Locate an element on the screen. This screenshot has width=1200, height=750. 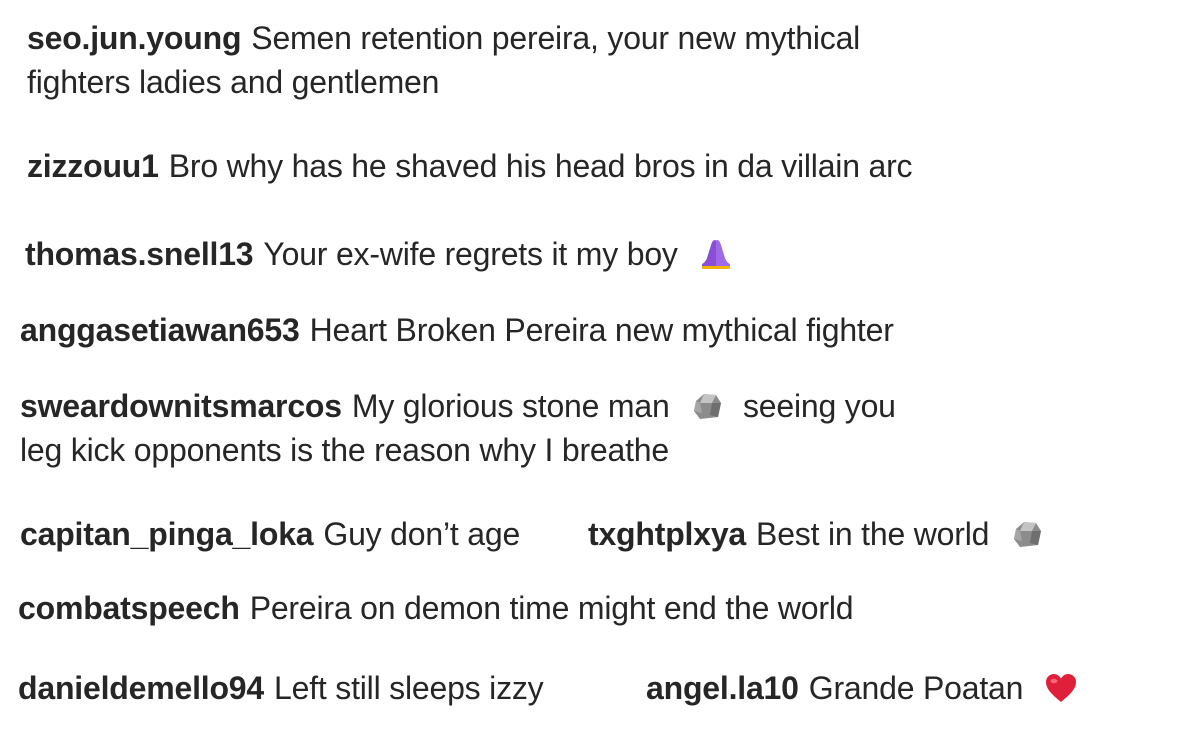
comment-7: txghtplxya Best in the world is located at coordinates (816, 534).